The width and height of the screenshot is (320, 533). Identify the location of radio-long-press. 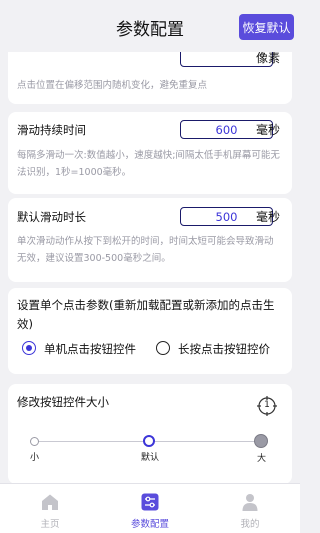
(163, 348).